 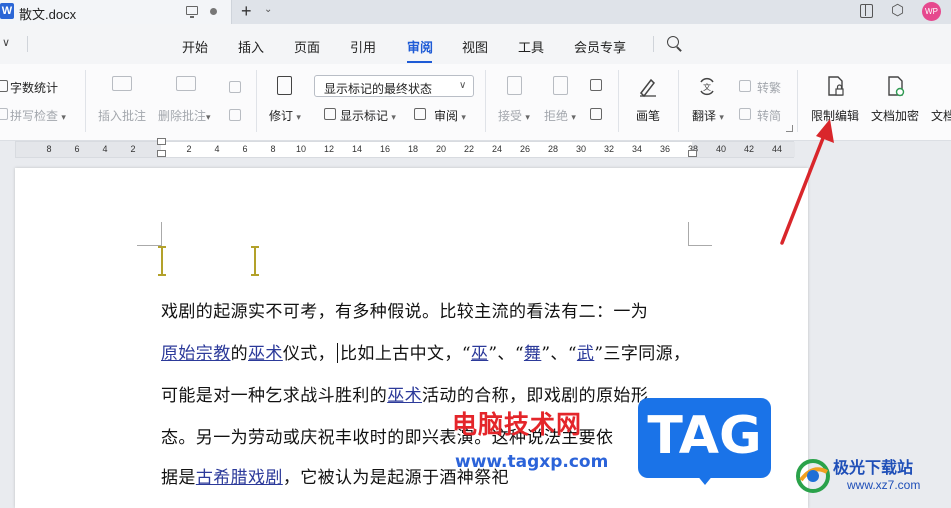 What do you see at coordinates (239, 478) in the screenshot?
I see `link-greek-drama: 古希腊戏剧` at bounding box center [239, 478].